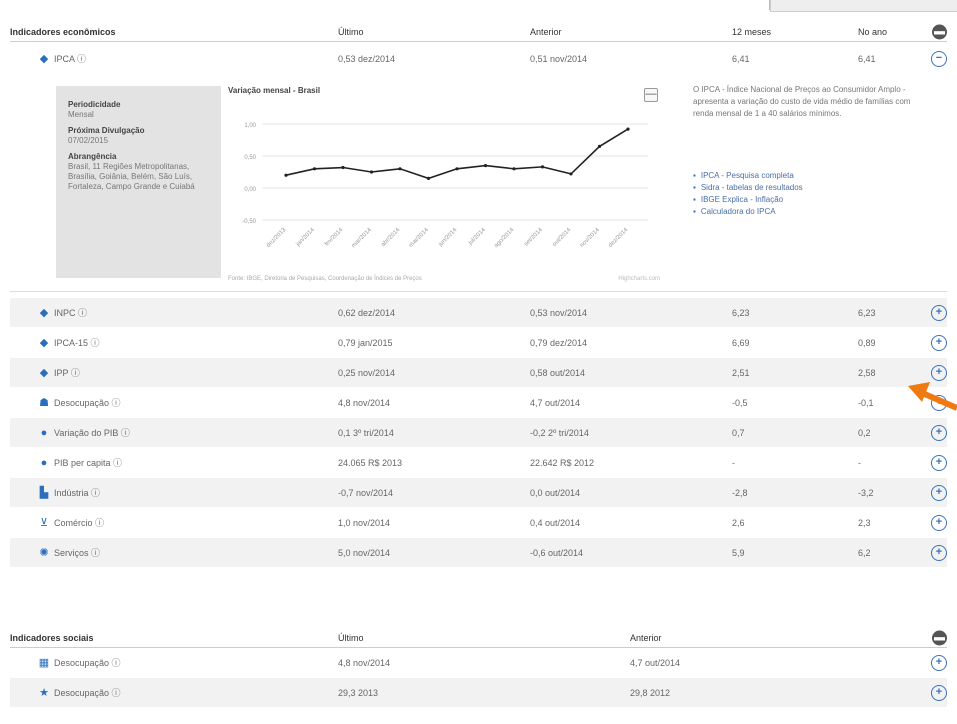 The width and height of the screenshot is (957, 724). I want to click on chart-y-tick-label: 0,00, so click(250, 190).